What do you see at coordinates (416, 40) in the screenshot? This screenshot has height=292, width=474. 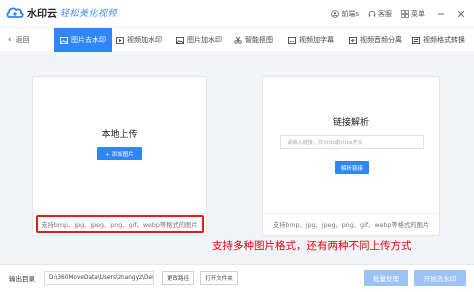 I see `convert-icon` at bounding box center [416, 40].